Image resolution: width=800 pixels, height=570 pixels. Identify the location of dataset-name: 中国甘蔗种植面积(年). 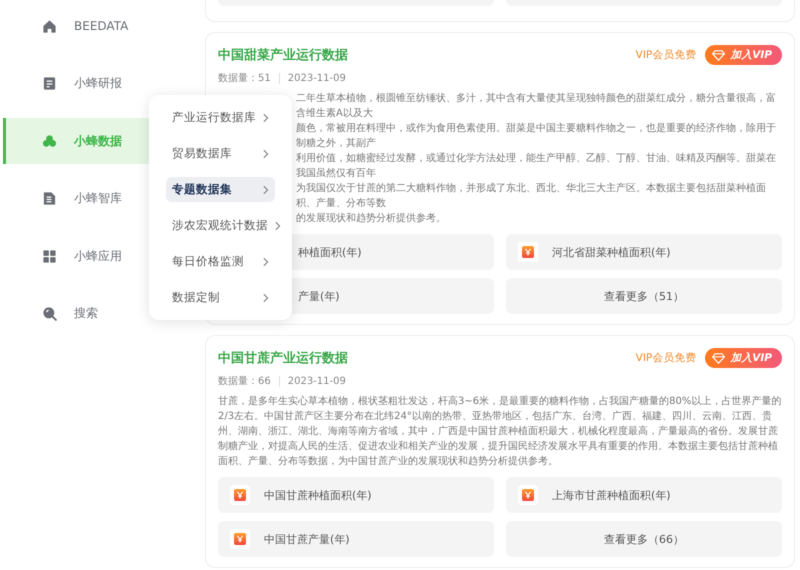
(318, 495).